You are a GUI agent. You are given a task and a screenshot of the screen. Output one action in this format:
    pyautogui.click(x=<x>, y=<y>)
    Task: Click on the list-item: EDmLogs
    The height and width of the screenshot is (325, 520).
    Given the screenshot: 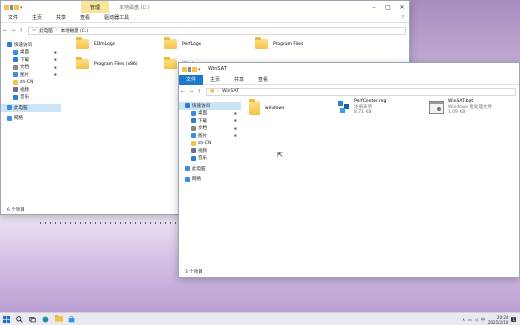 What is the action you would take?
    pyautogui.click(x=95, y=43)
    